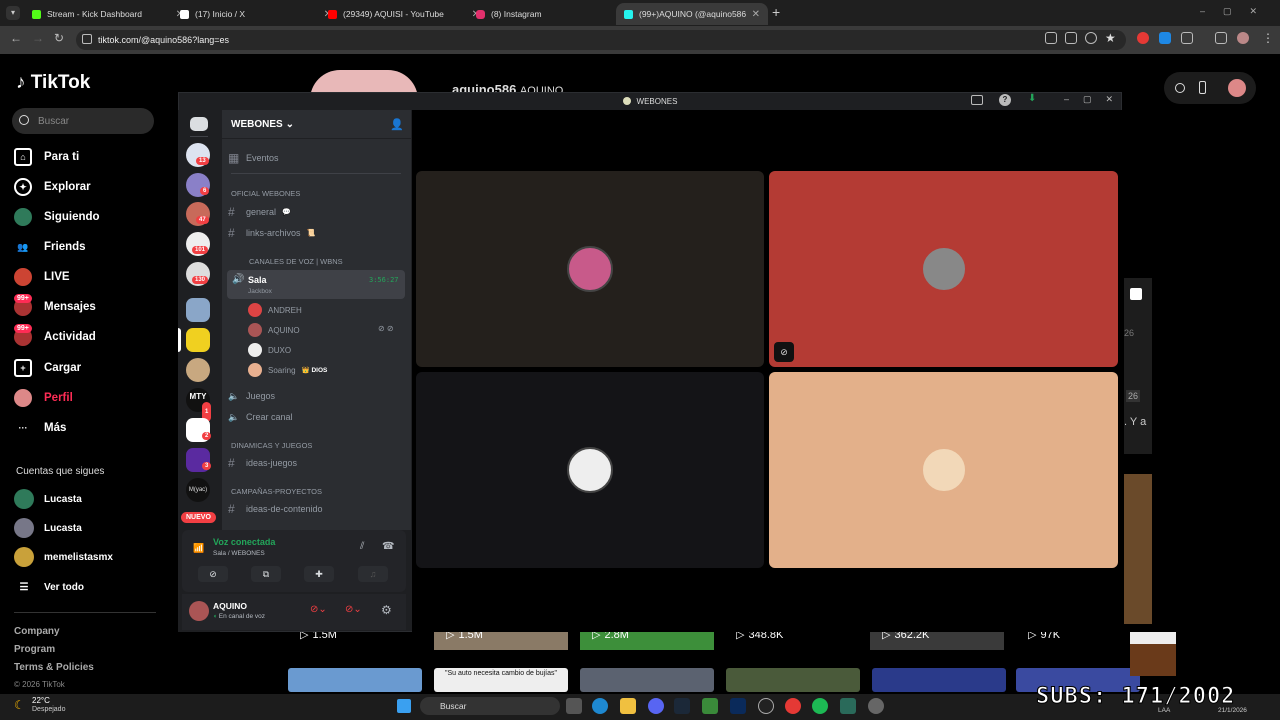  What do you see at coordinates (756, 14) in the screenshot?
I see `close-tab-icon: ✕` at bounding box center [756, 14].